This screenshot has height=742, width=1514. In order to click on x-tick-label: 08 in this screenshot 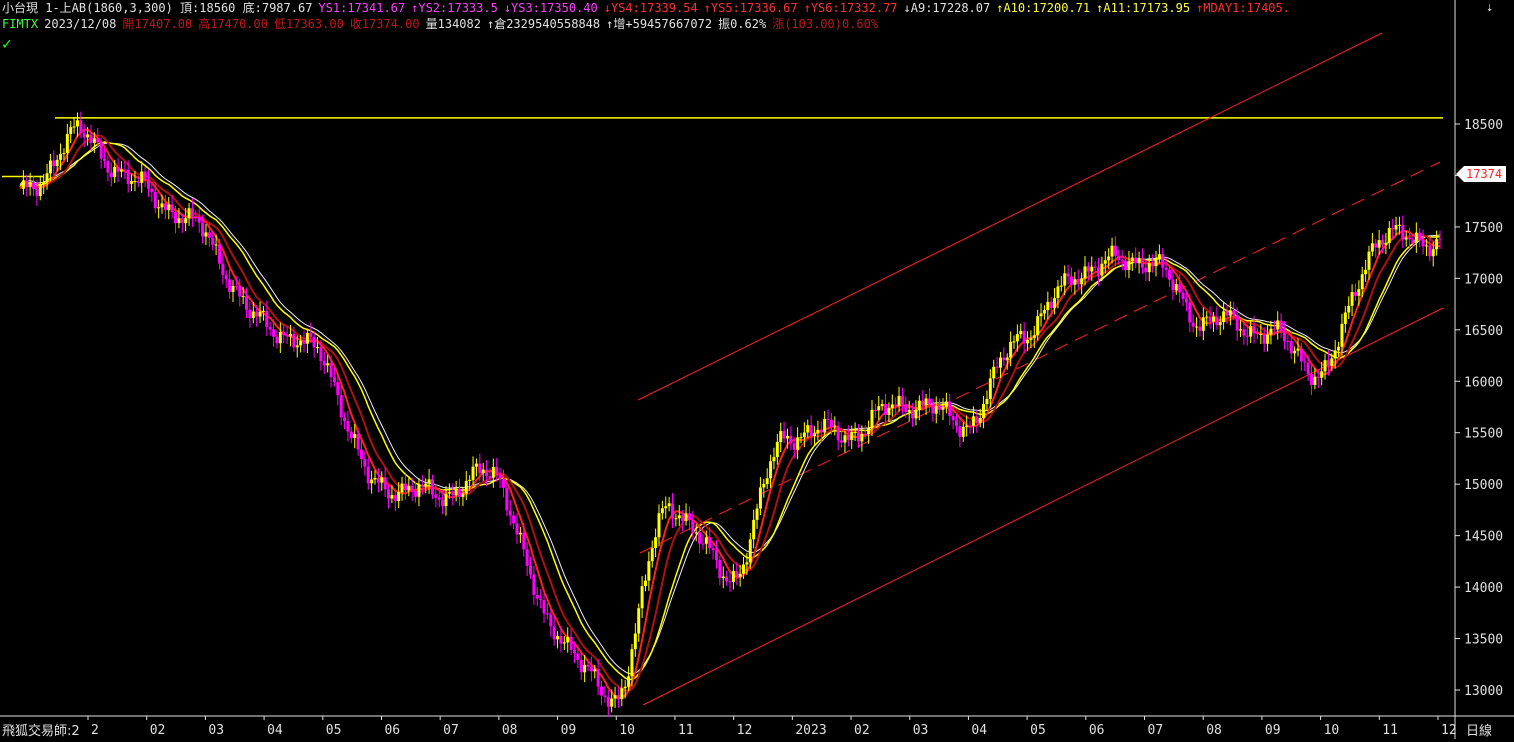, I will do `click(510, 730)`.